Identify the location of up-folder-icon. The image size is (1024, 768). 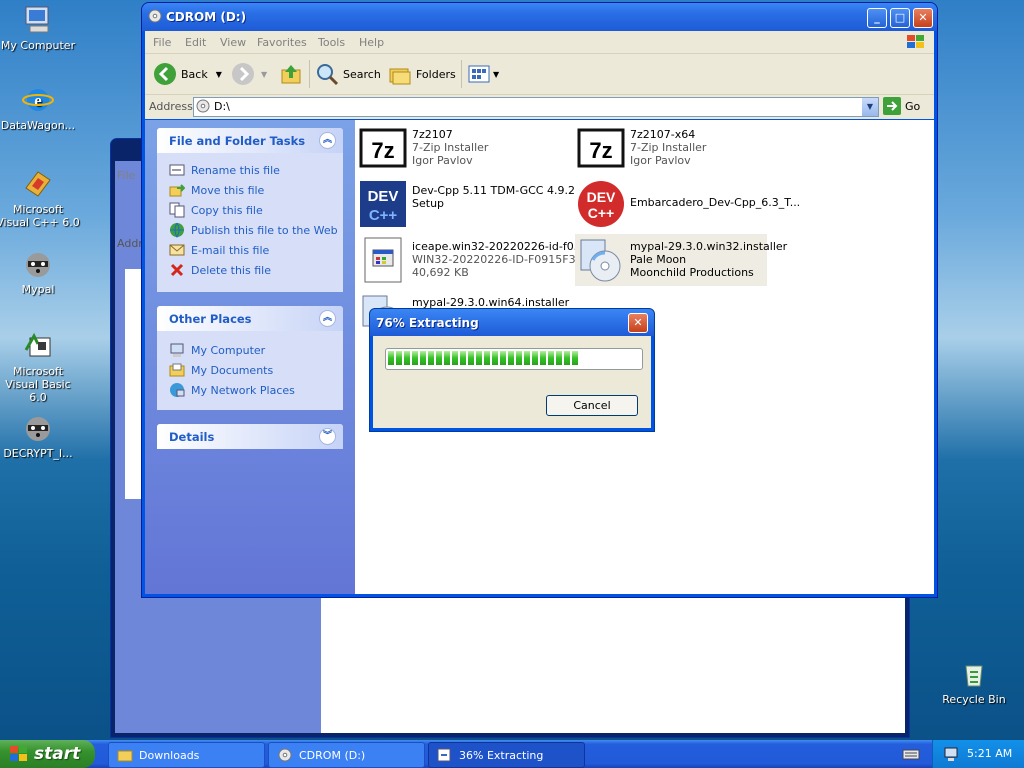
(291, 74).